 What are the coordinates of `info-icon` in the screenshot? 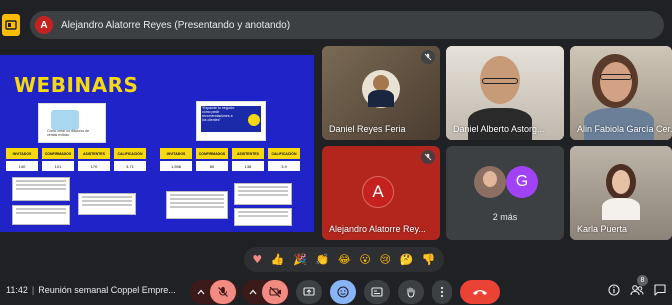 It's located at (614, 290).